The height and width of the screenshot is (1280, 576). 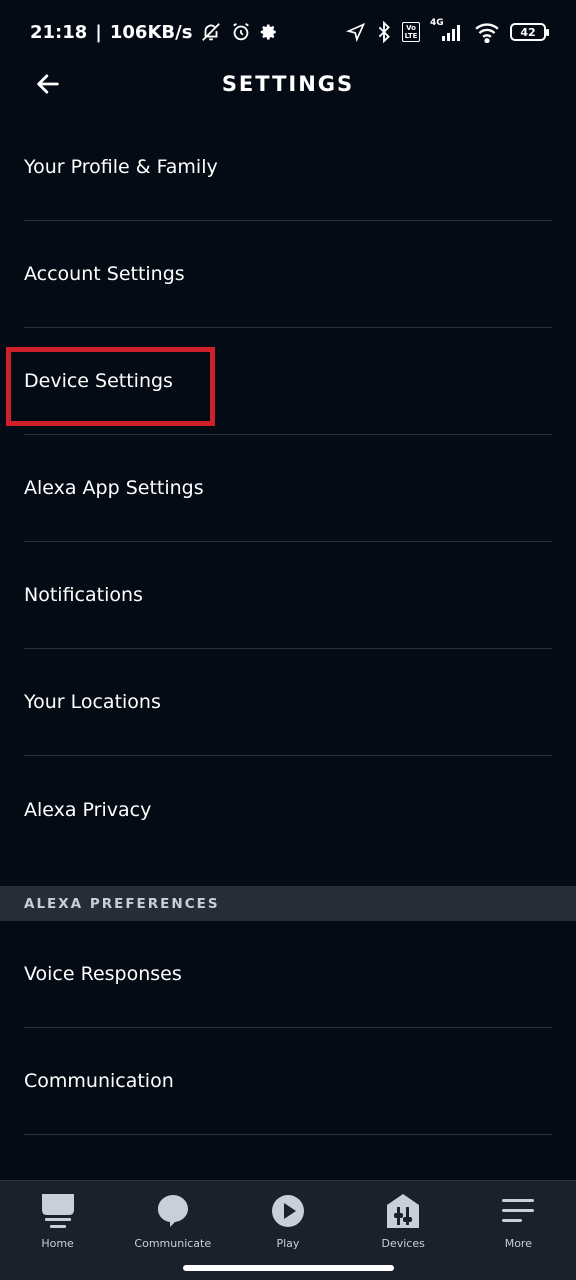 I want to click on alarm-icon, so click(x=241, y=32).